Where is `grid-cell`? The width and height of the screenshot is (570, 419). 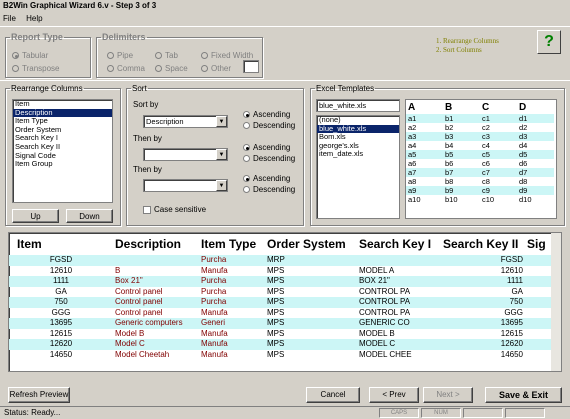
grid-cell is located at coordinates (156, 260).